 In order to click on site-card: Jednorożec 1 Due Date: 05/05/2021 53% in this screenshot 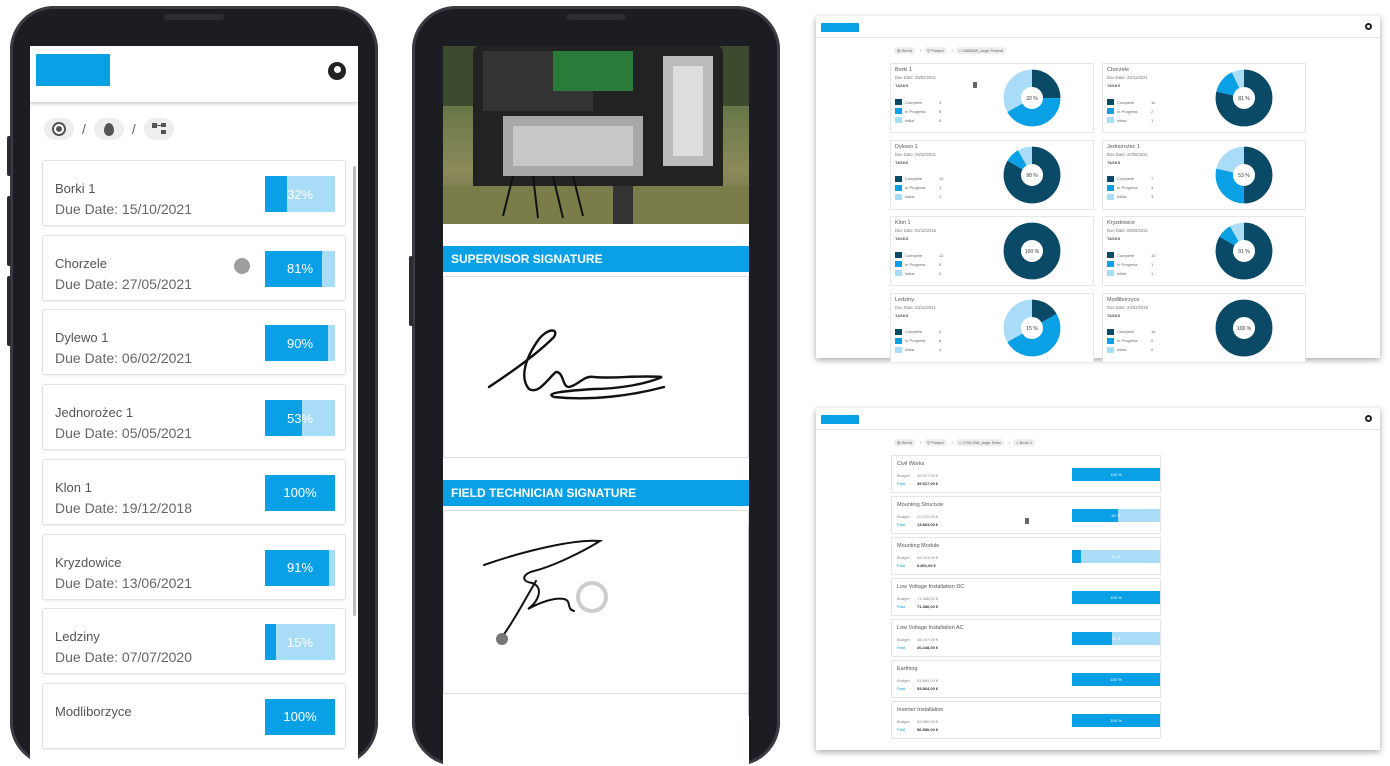, I will do `click(194, 417)`.